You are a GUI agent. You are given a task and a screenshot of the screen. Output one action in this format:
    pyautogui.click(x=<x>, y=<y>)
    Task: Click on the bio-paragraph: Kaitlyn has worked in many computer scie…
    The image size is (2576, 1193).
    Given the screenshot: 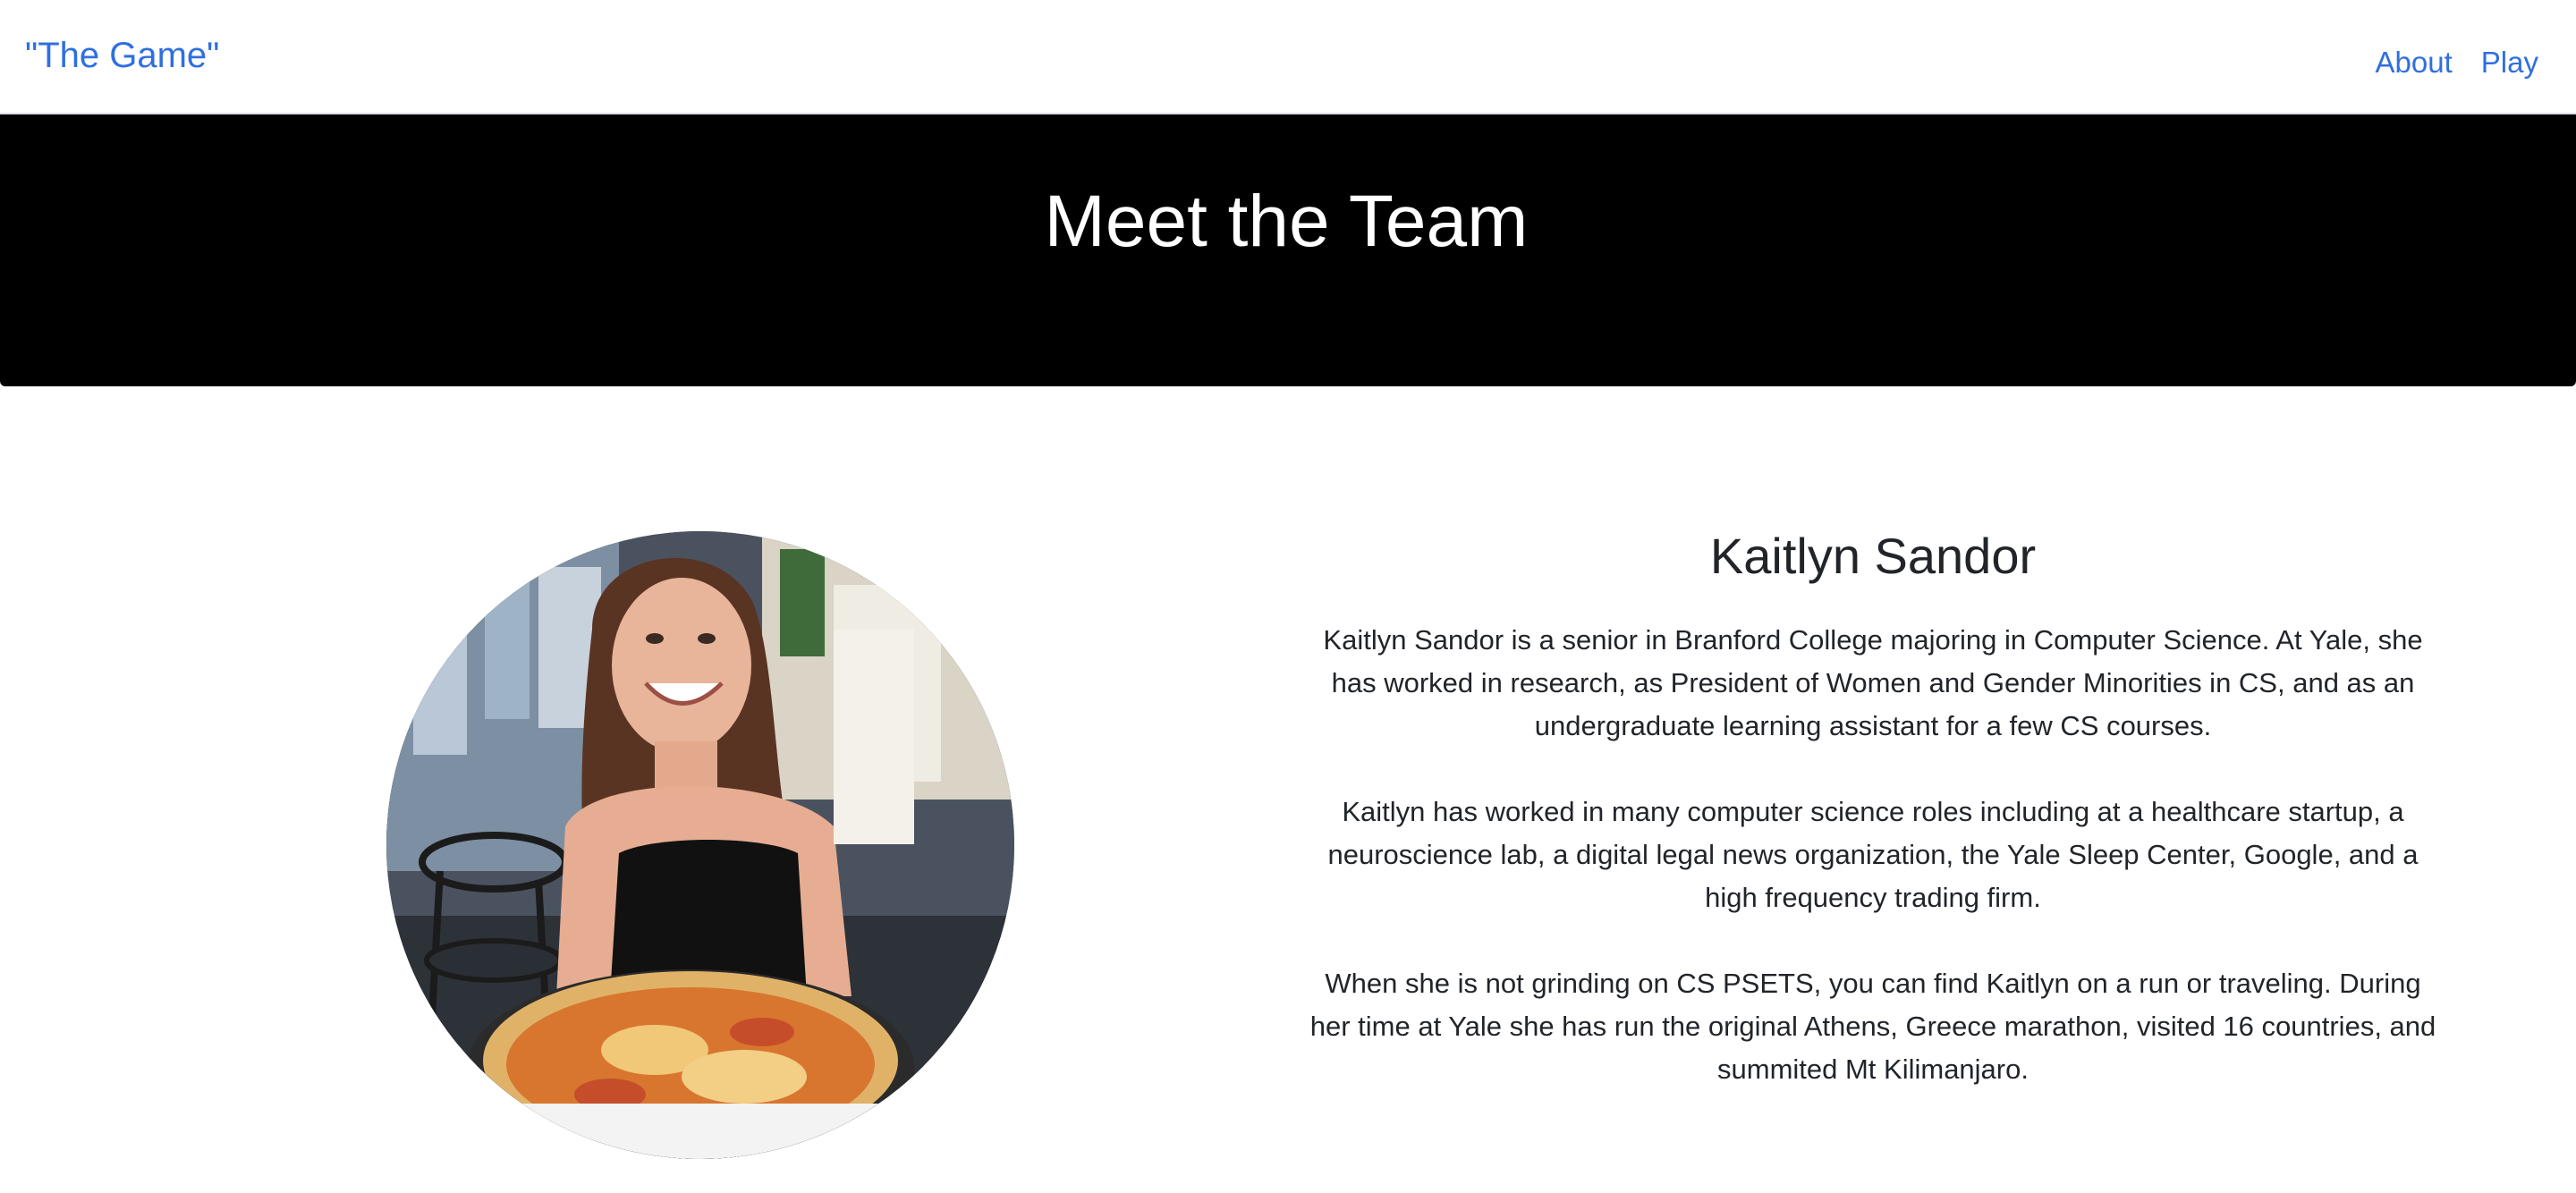 What is the action you would take?
    pyautogui.click(x=1873, y=855)
    